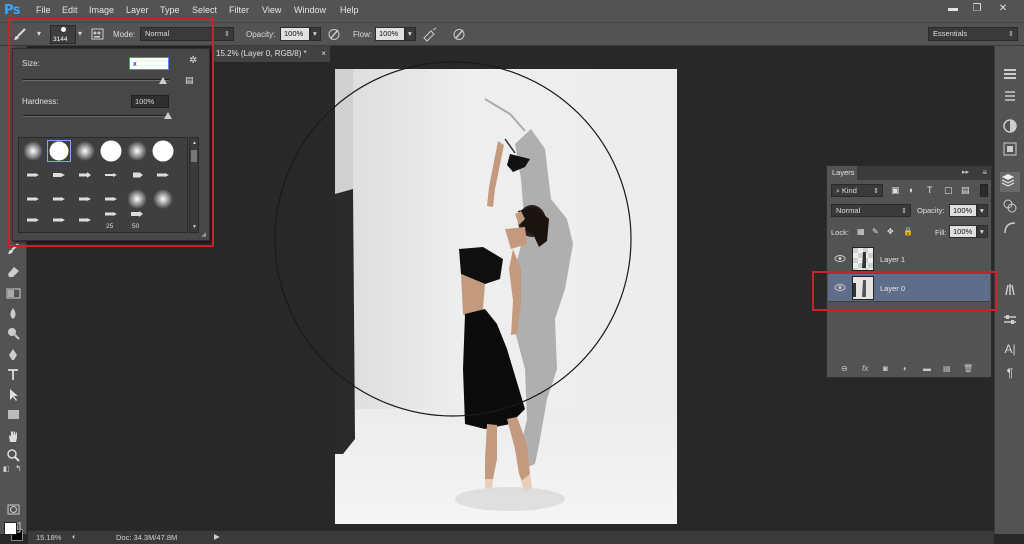 This screenshot has height=544, width=1024. Describe the element at coordinates (930, 190) in the screenshot. I see `filter-type-icon: T` at that location.